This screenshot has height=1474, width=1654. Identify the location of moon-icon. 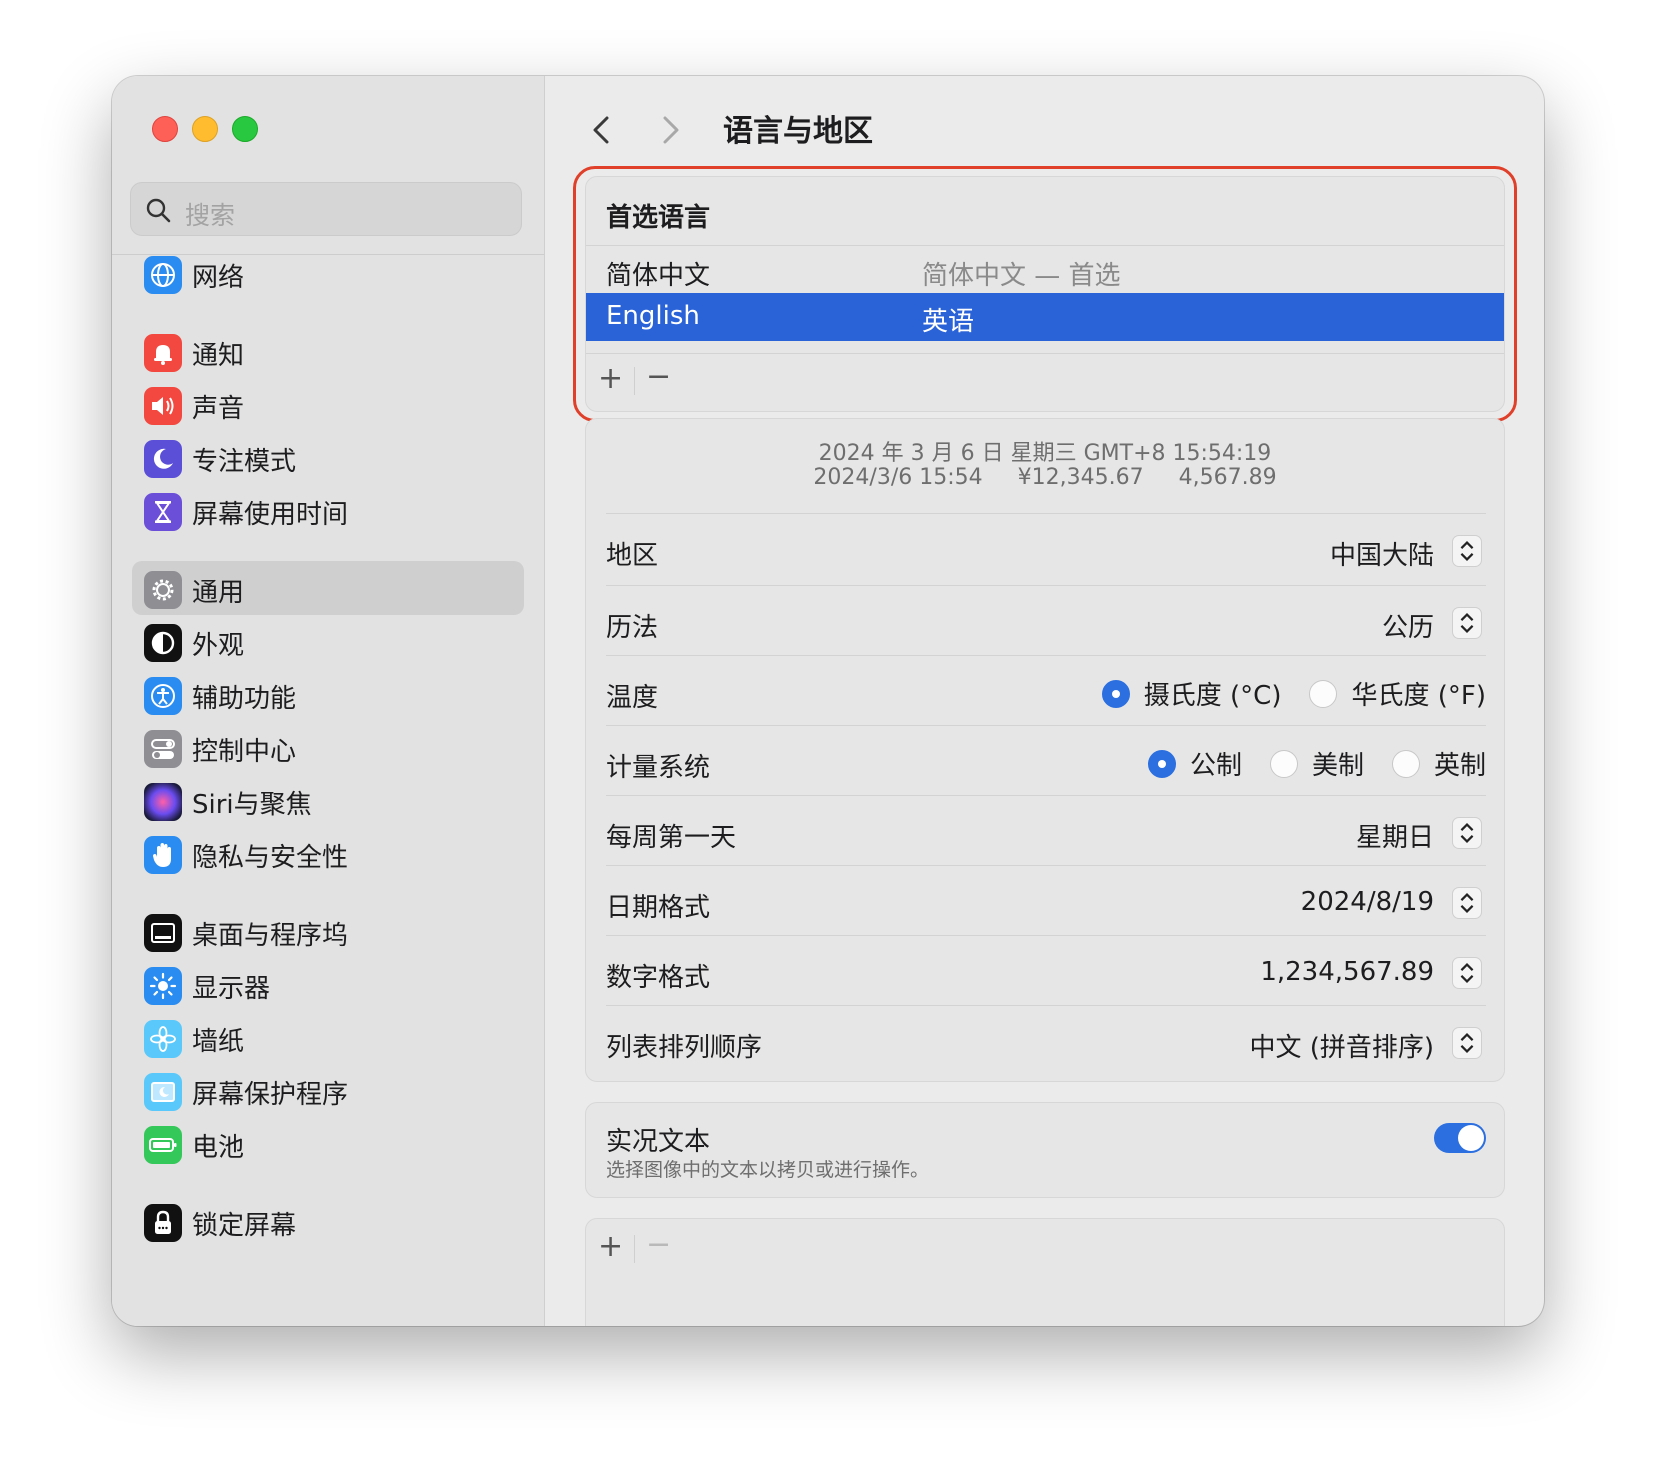
(163, 459).